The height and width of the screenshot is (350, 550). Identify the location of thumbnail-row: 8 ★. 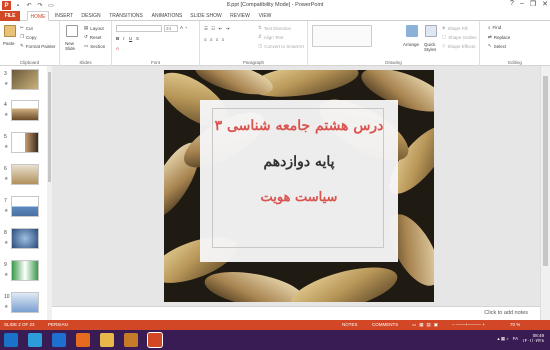
(24, 241).